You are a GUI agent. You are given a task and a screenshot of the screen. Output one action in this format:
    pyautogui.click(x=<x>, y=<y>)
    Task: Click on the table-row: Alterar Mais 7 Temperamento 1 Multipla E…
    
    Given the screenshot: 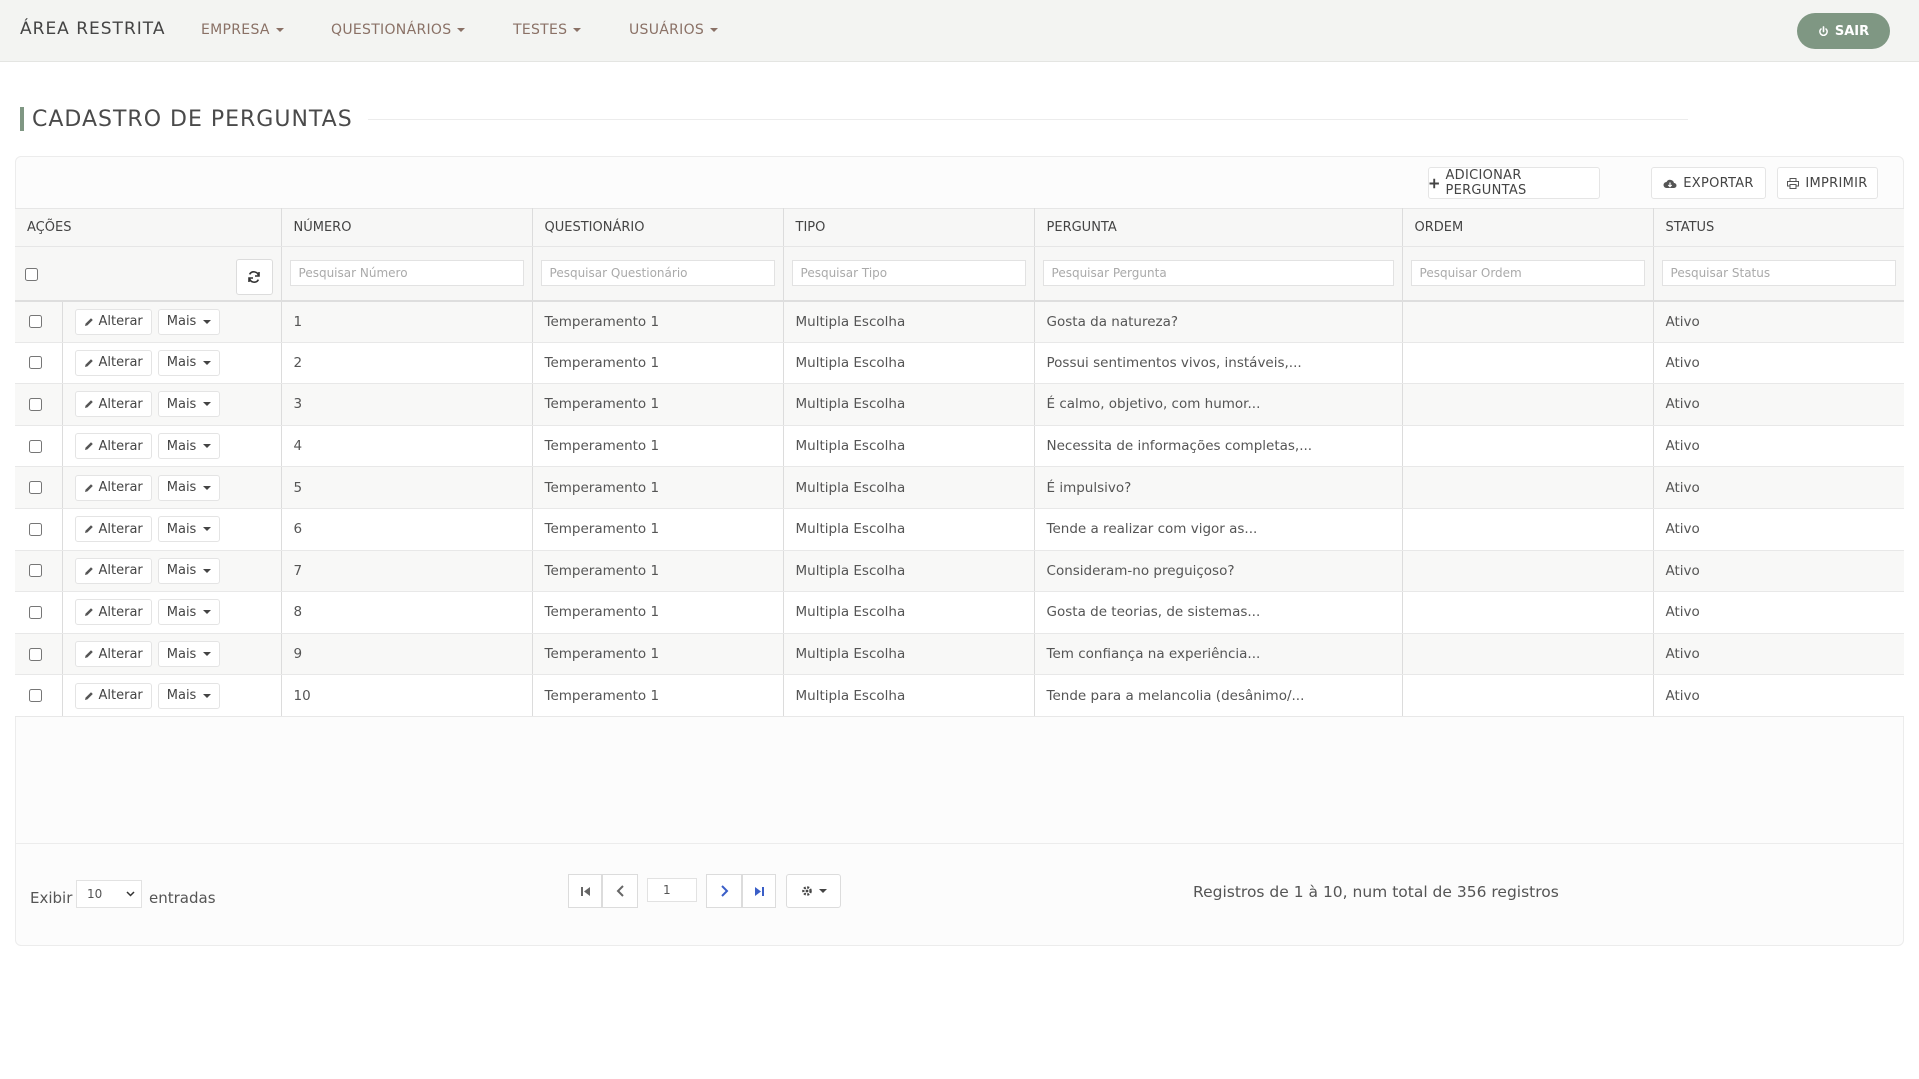 What is the action you would take?
    pyautogui.click(x=960, y=571)
    